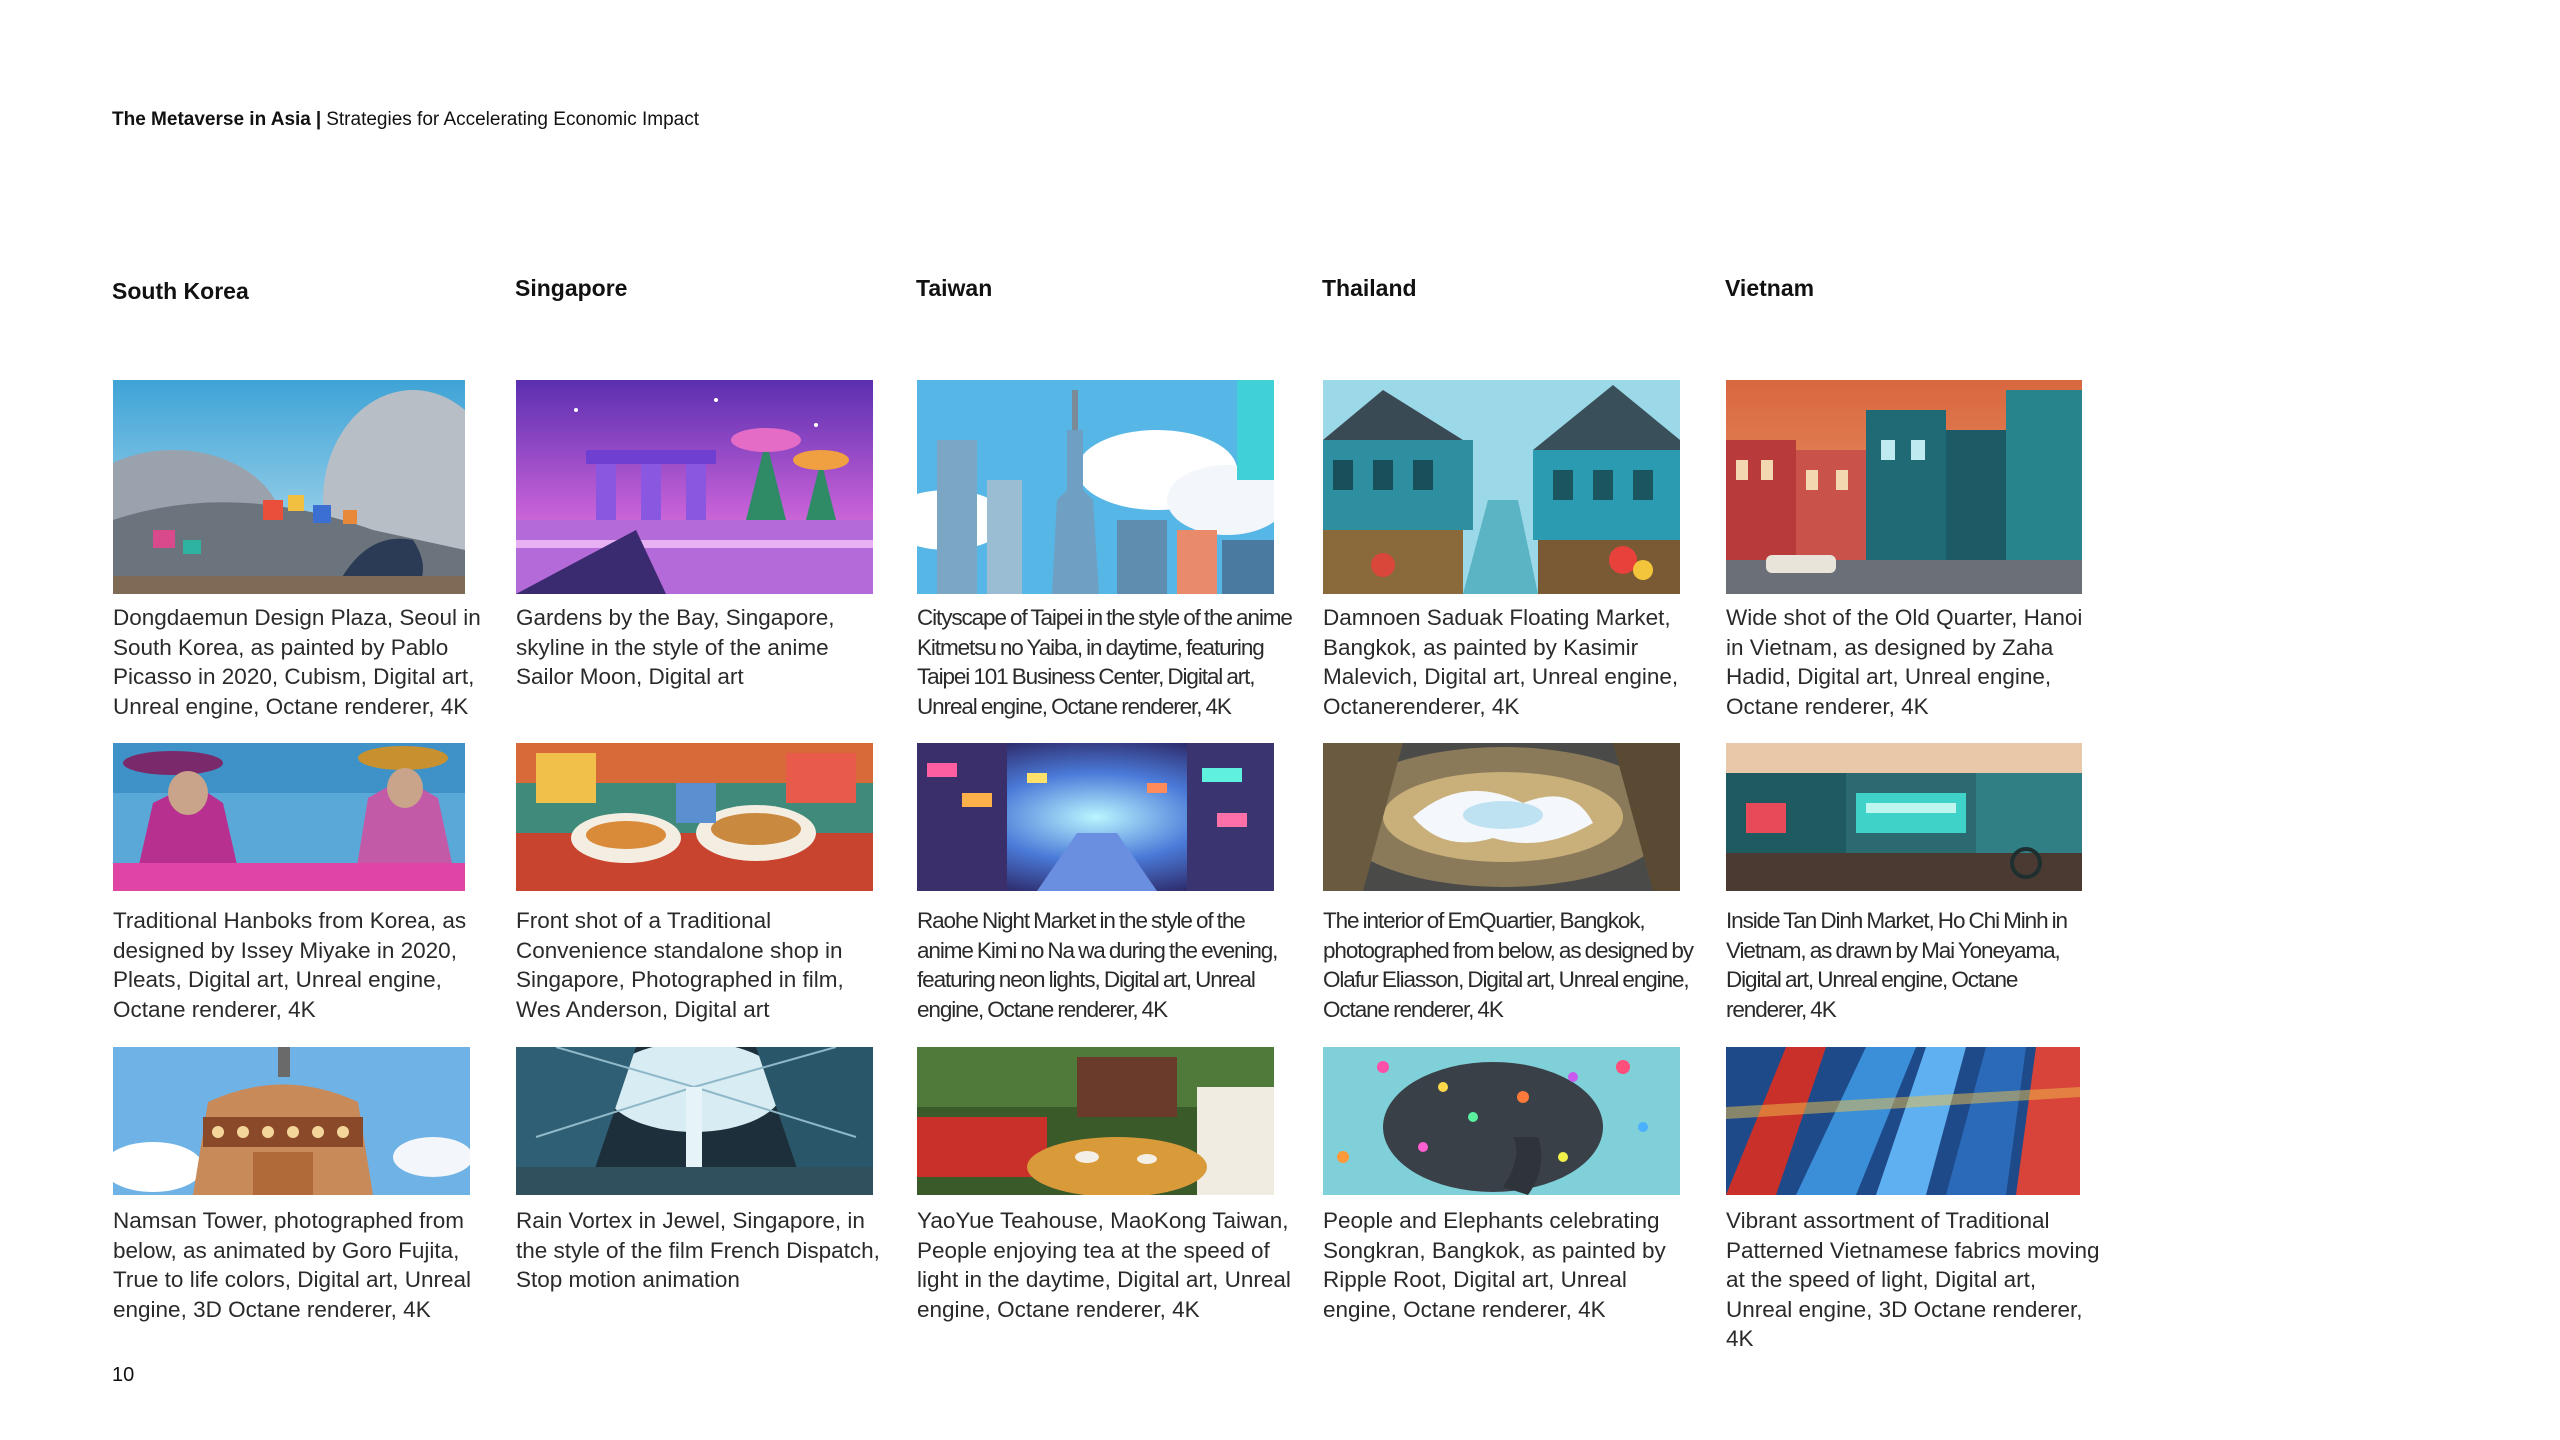 This screenshot has height=1440, width=2560. What do you see at coordinates (571, 288) in the screenshot?
I see `column-title-singapore: Singapore` at bounding box center [571, 288].